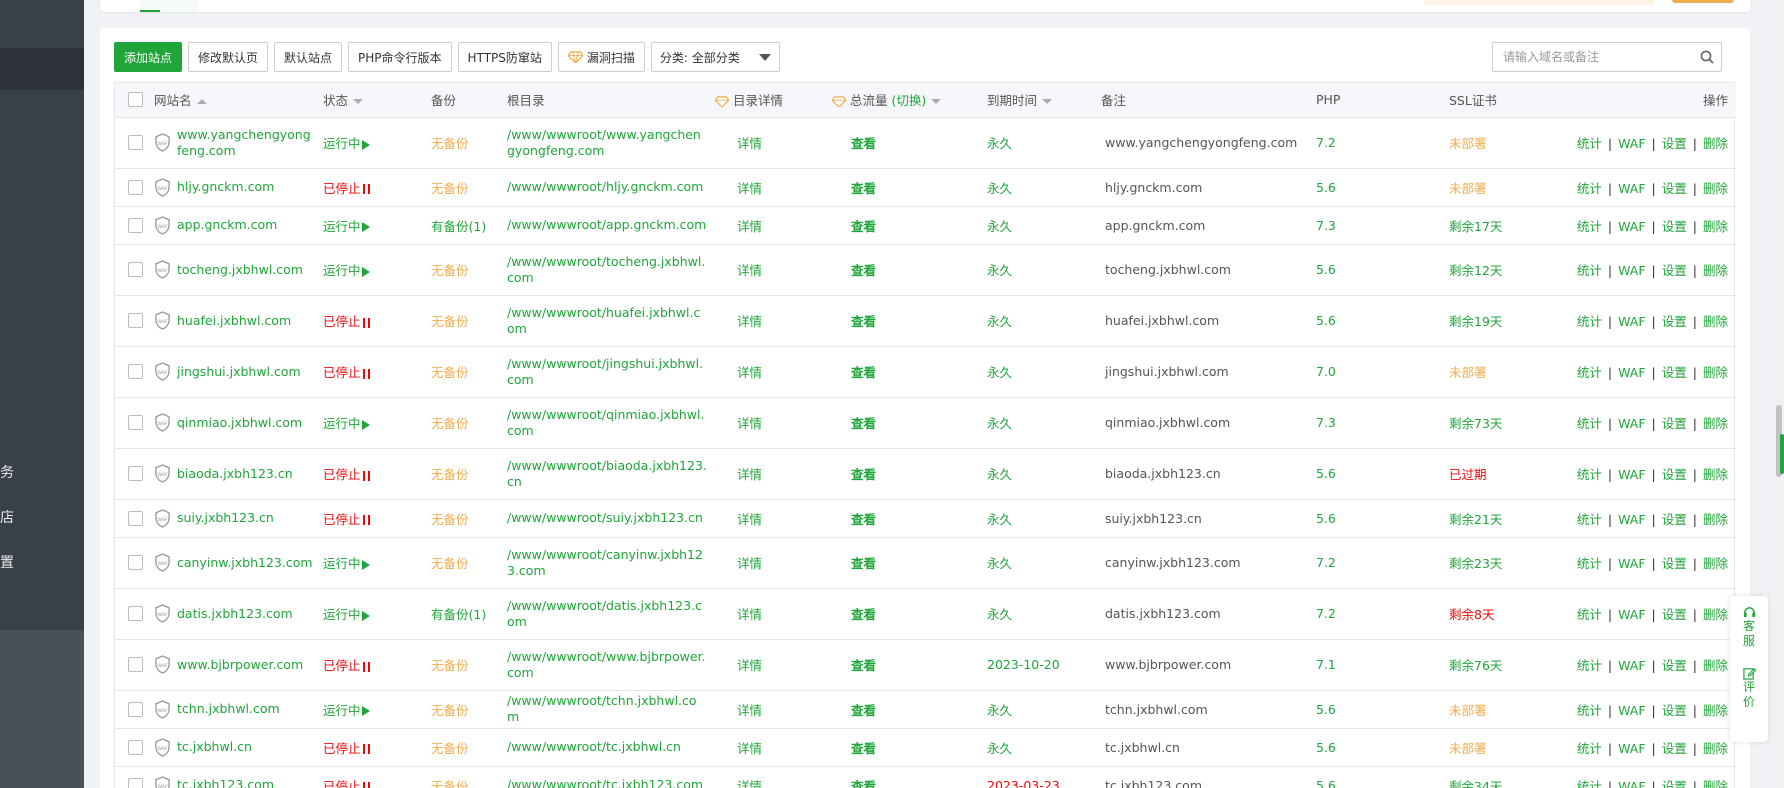 Image resolution: width=1784 pixels, height=788 pixels. I want to click on site-status-toggle: 运行中, so click(346, 143).